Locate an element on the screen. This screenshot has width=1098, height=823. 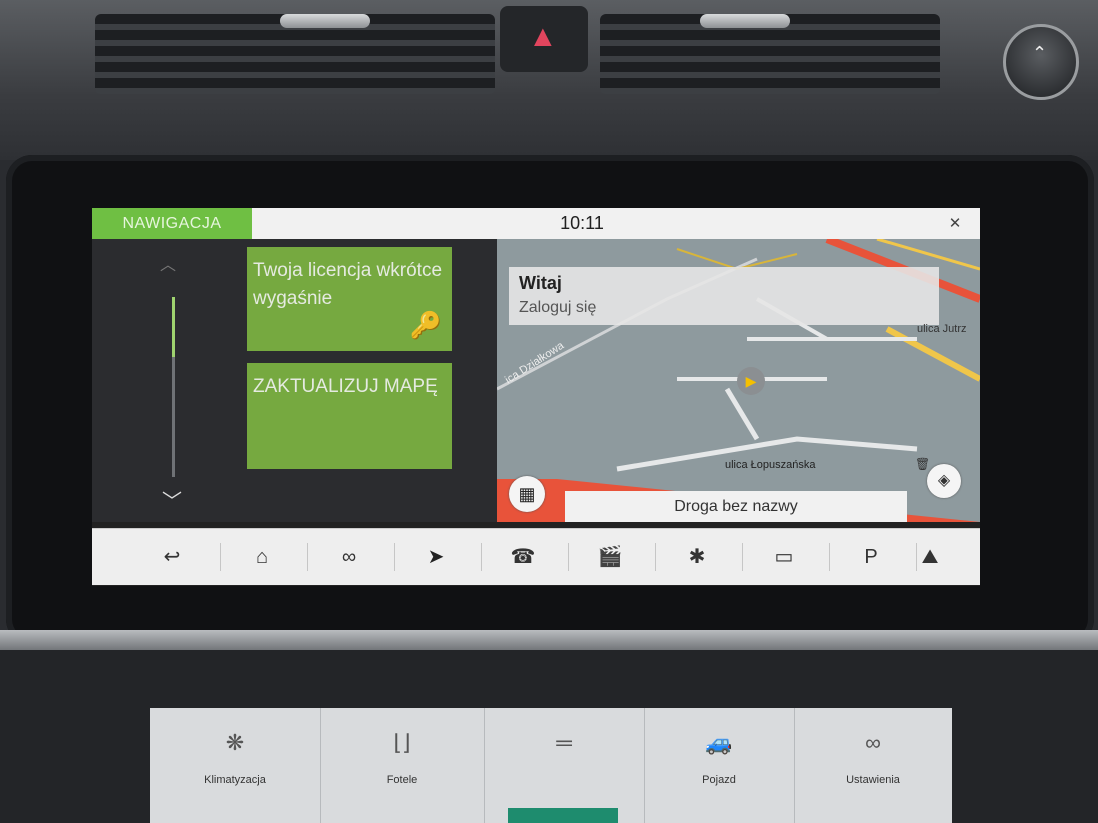
lower-item-label: Pojazd is located at coordinates (719, 780).